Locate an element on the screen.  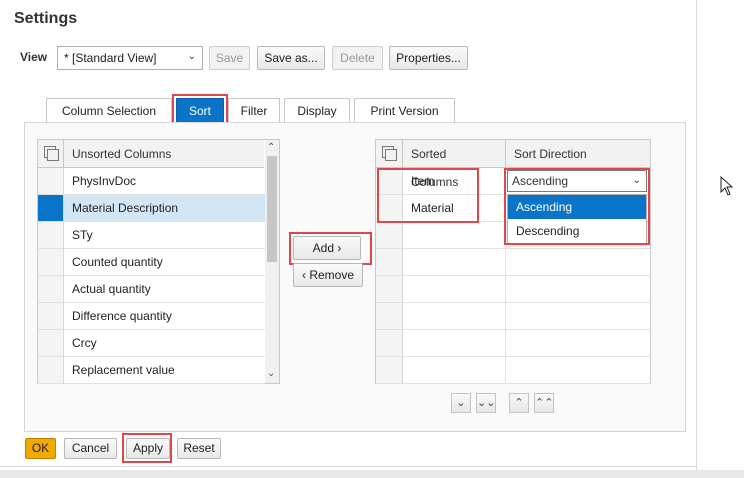
window-border-bottom is located at coordinates (348, 466).